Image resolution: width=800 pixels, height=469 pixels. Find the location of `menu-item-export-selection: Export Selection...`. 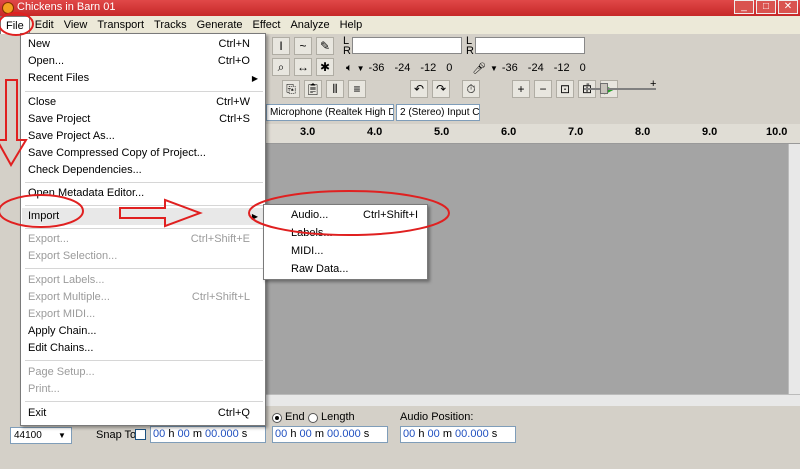

menu-item-export-selection: Export Selection... is located at coordinates (143, 256).